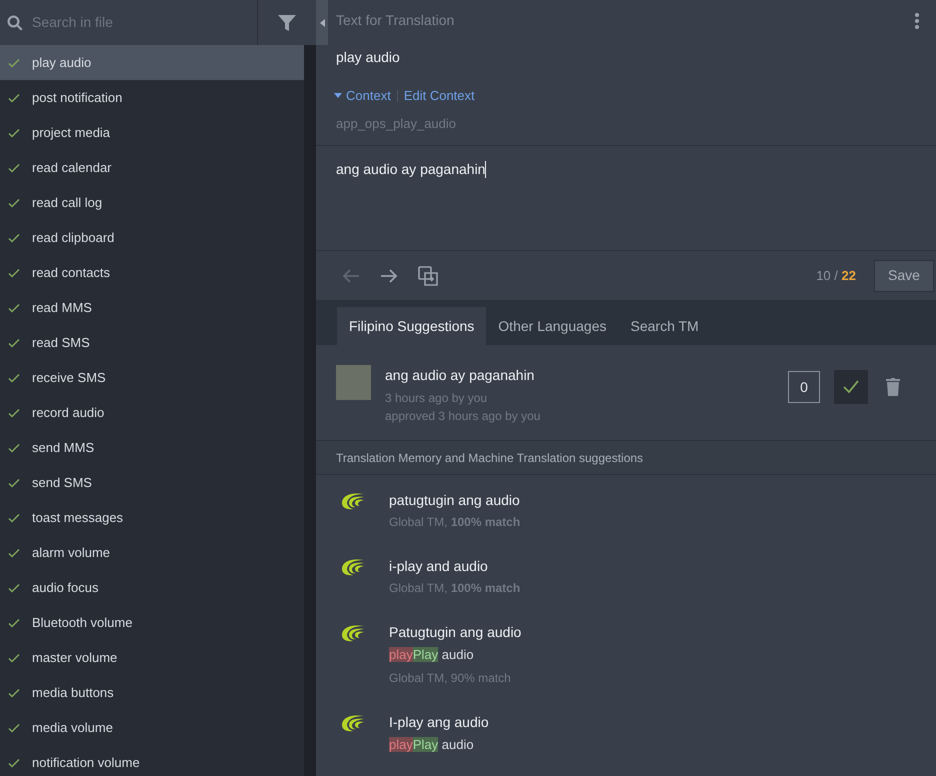 Image resolution: width=936 pixels, height=776 pixels. I want to click on progress-counter: 10 / 22, so click(836, 275).